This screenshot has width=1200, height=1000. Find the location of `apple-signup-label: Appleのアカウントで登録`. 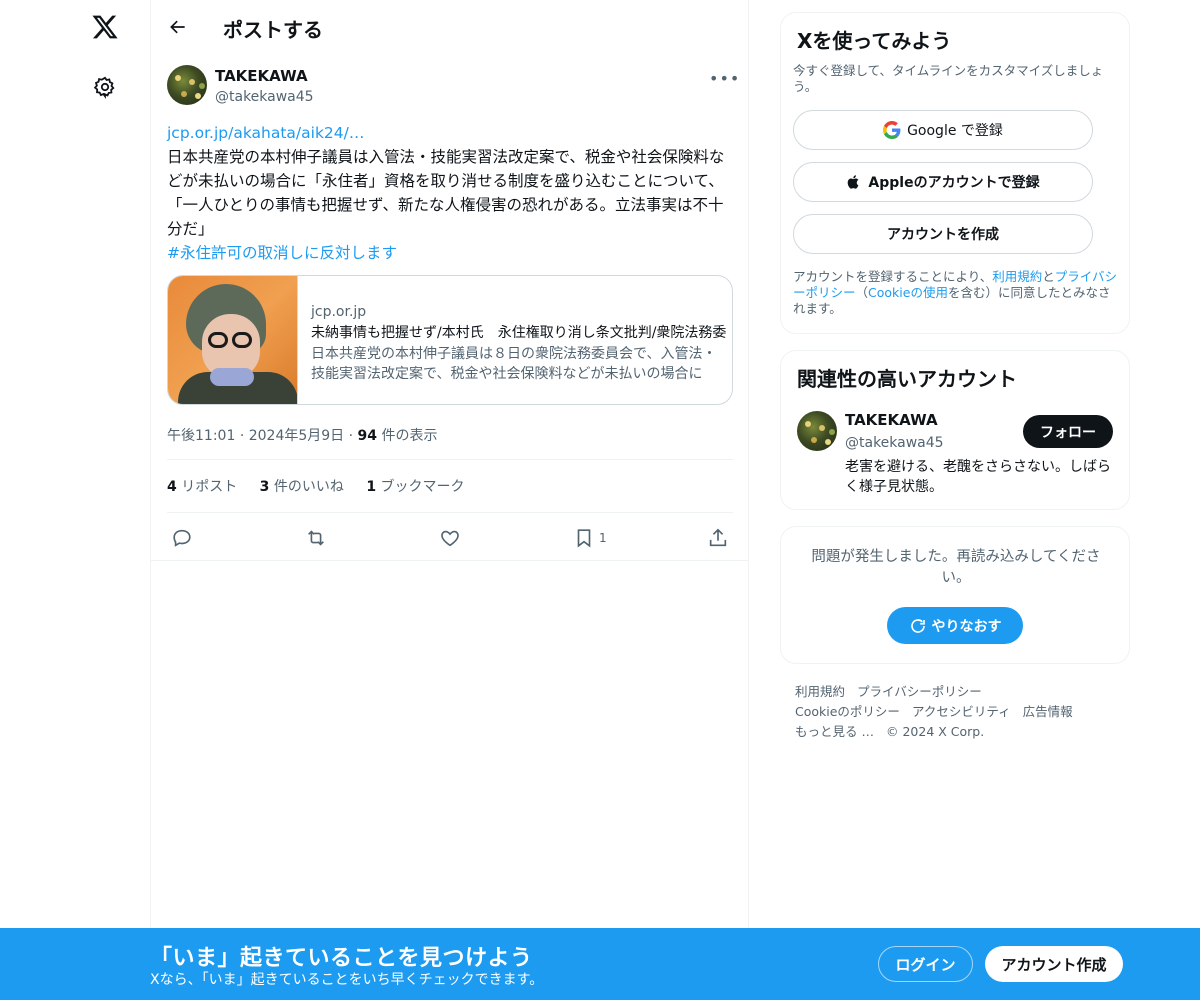

apple-signup-label: Appleのアカウントで登録 is located at coordinates (954, 183).